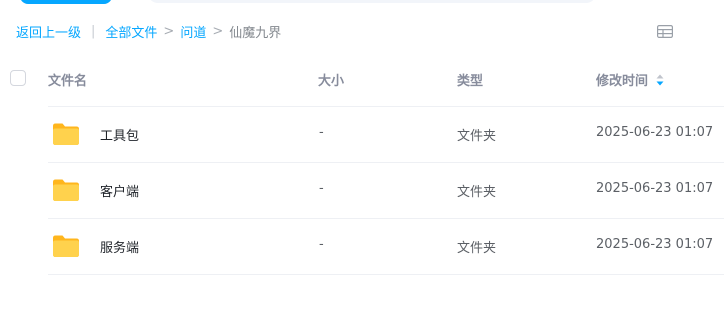 Image resolution: width=724 pixels, height=321 pixels. What do you see at coordinates (131, 31) in the screenshot?
I see `breadcrumb-item-all-files: 全部文件` at bounding box center [131, 31].